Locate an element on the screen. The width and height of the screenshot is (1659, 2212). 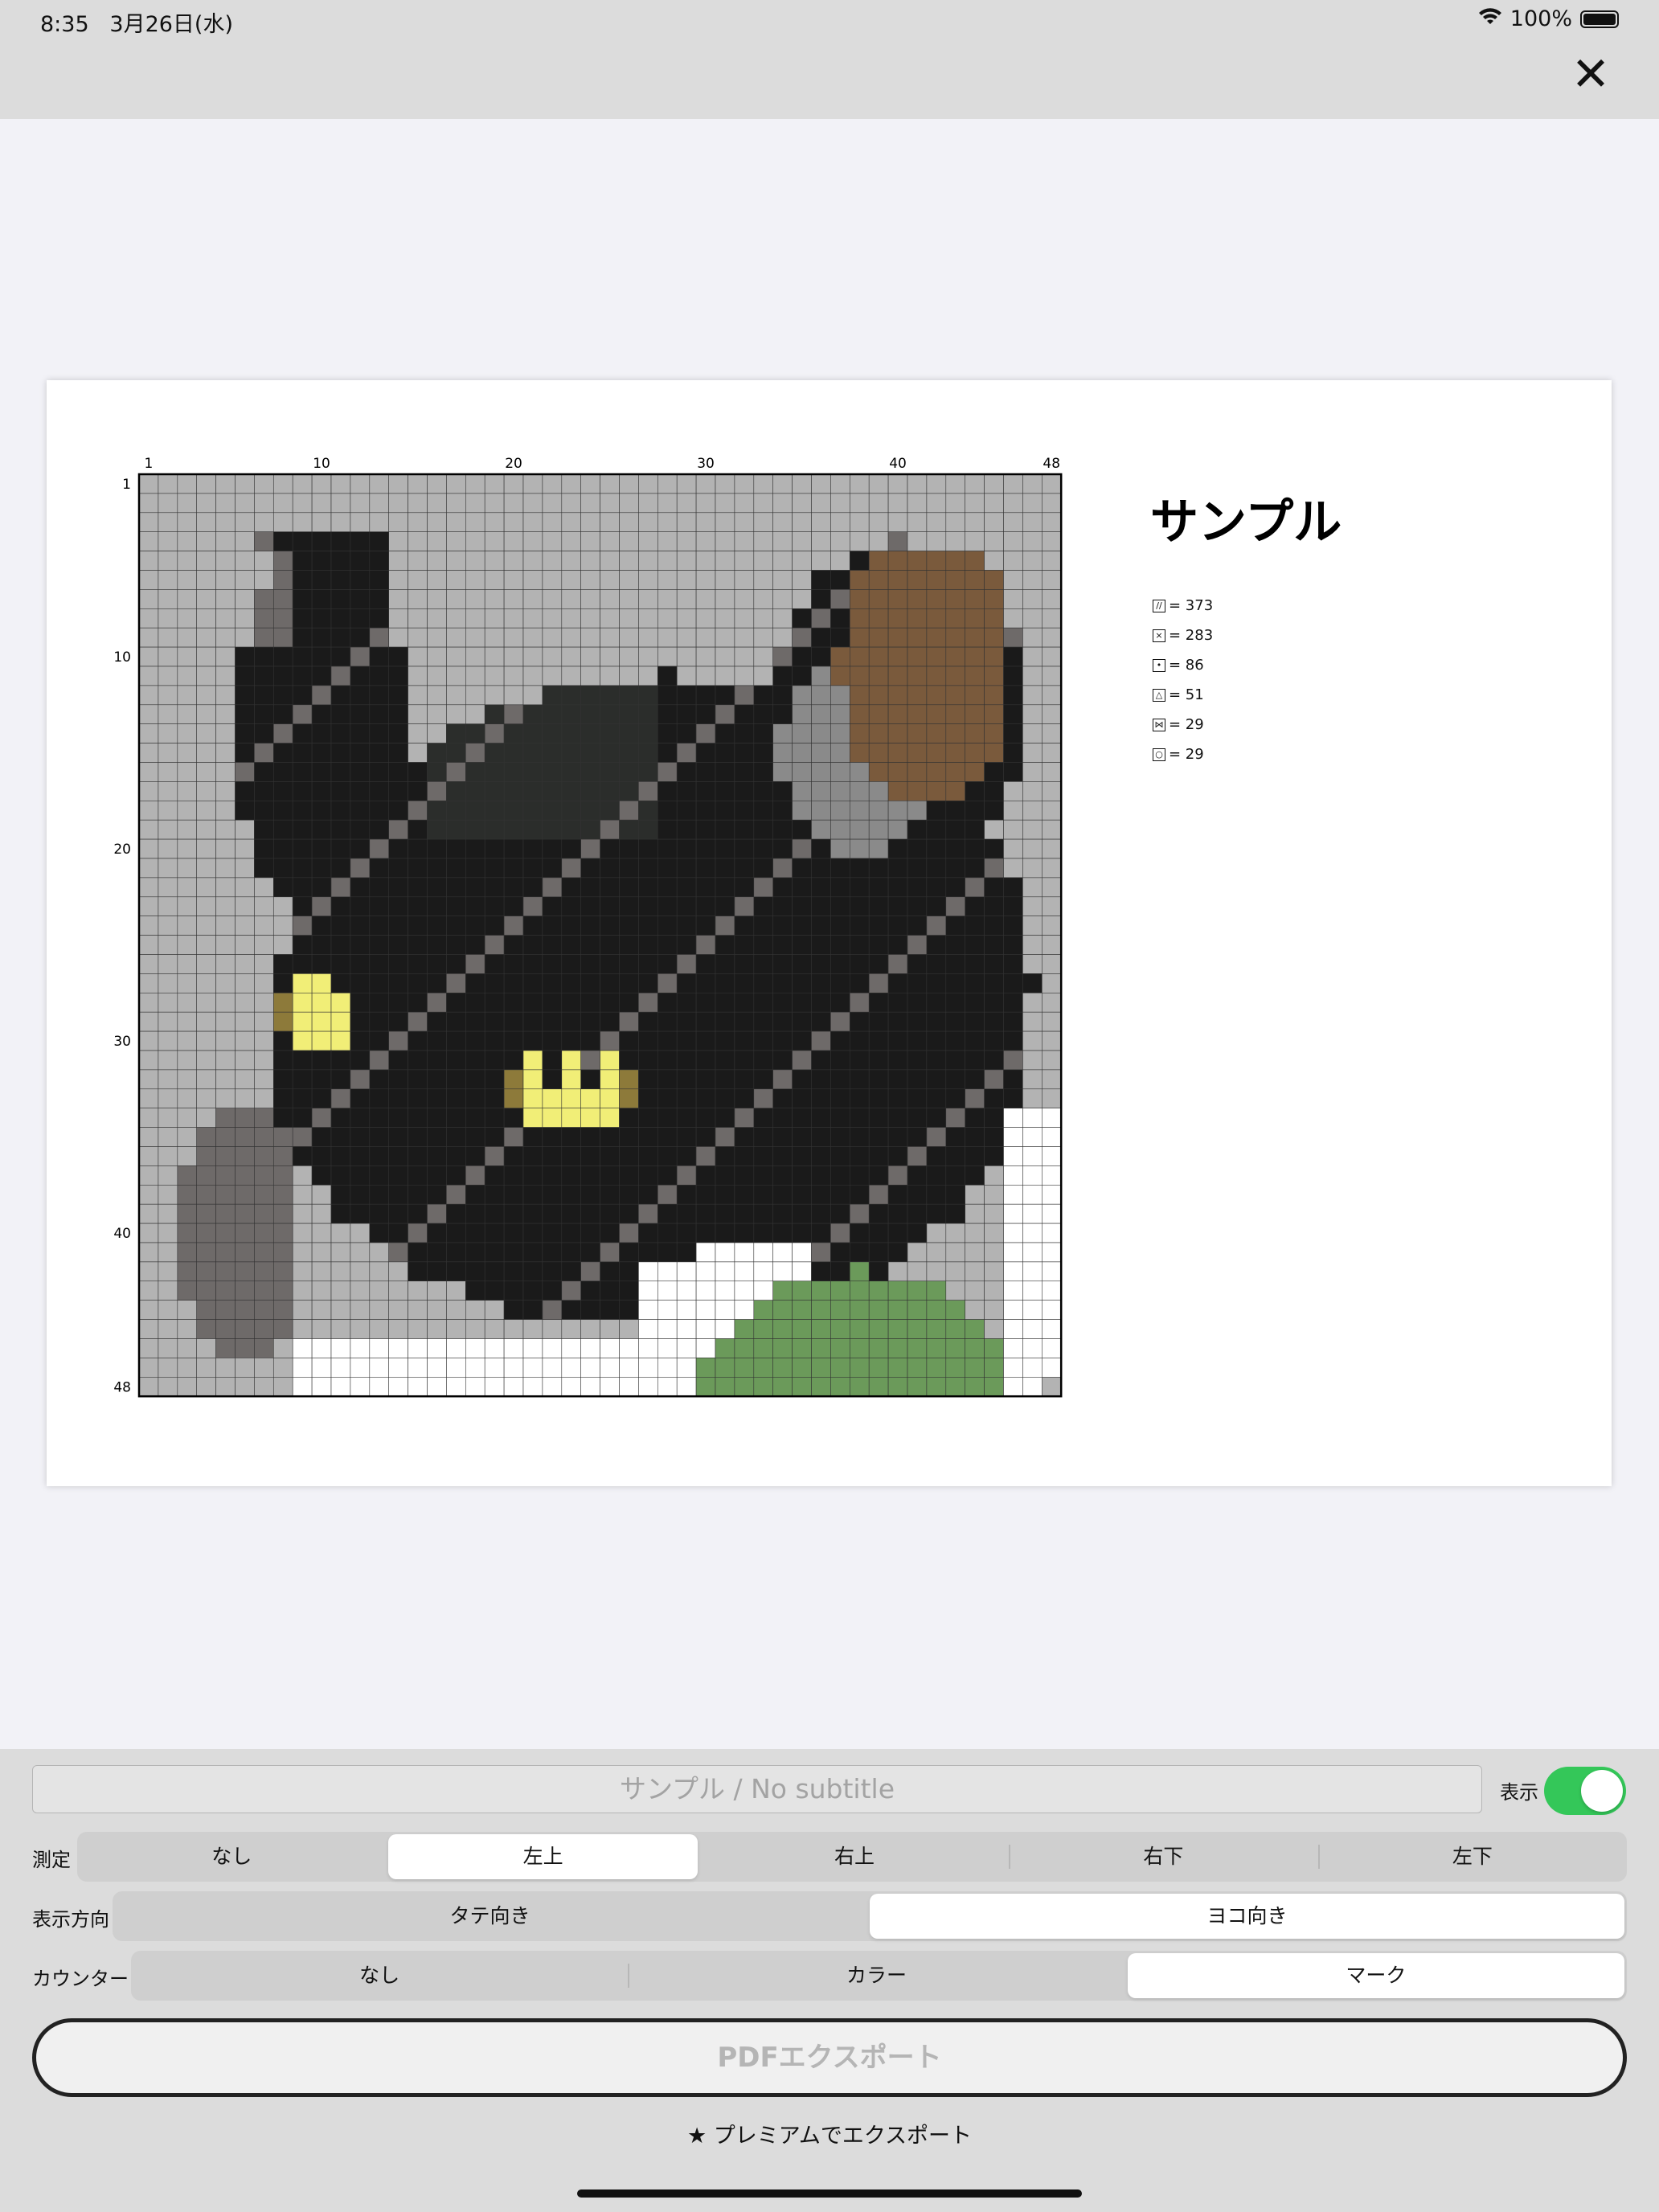
pdf-export-button: PDFエクスポート is located at coordinates (829, 2057).